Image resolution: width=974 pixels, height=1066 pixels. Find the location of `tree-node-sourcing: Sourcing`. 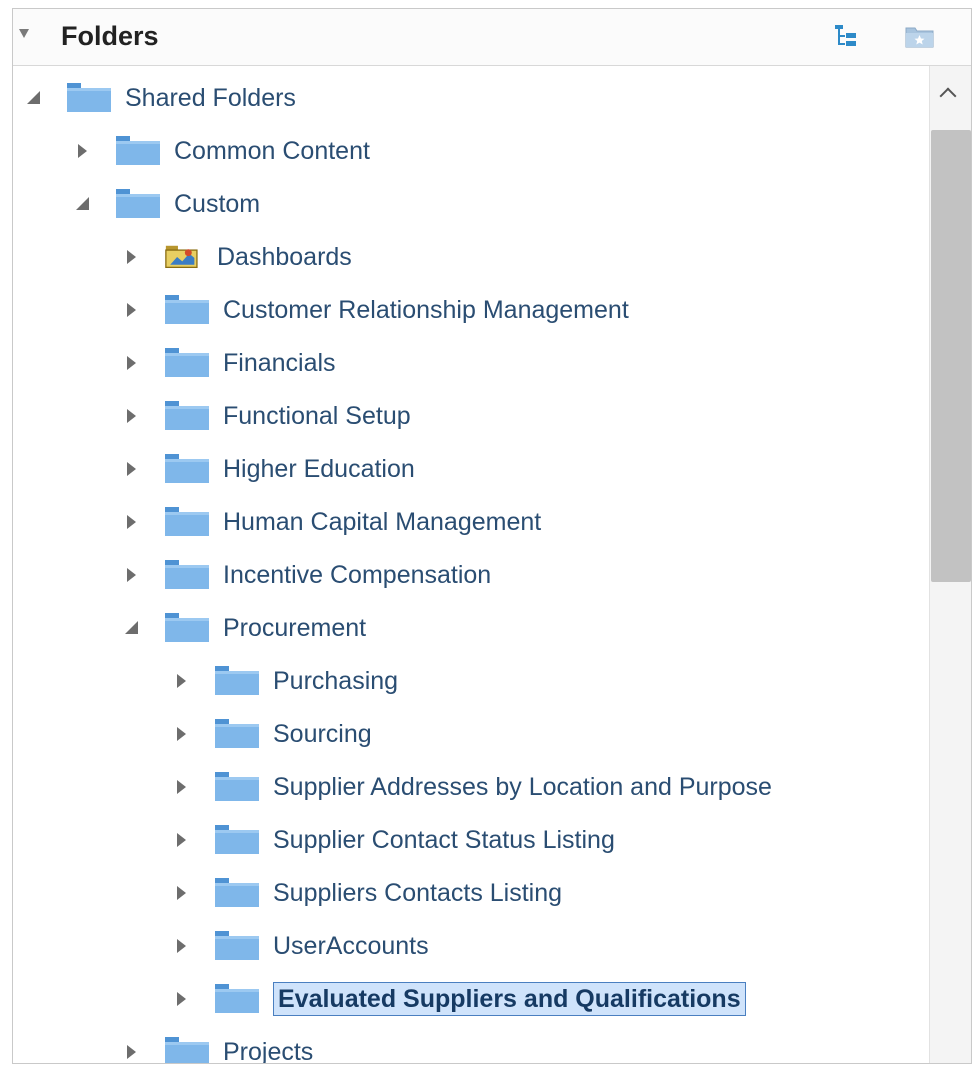

tree-node-sourcing: Sourcing is located at coordinates (271, 734).